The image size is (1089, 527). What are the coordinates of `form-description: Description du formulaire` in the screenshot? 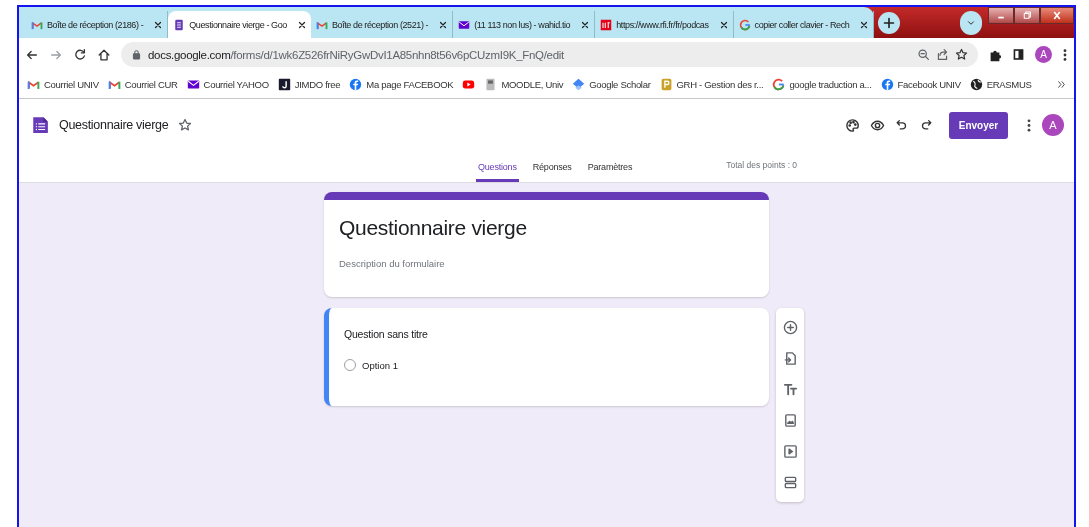 It's located at (546, 263).